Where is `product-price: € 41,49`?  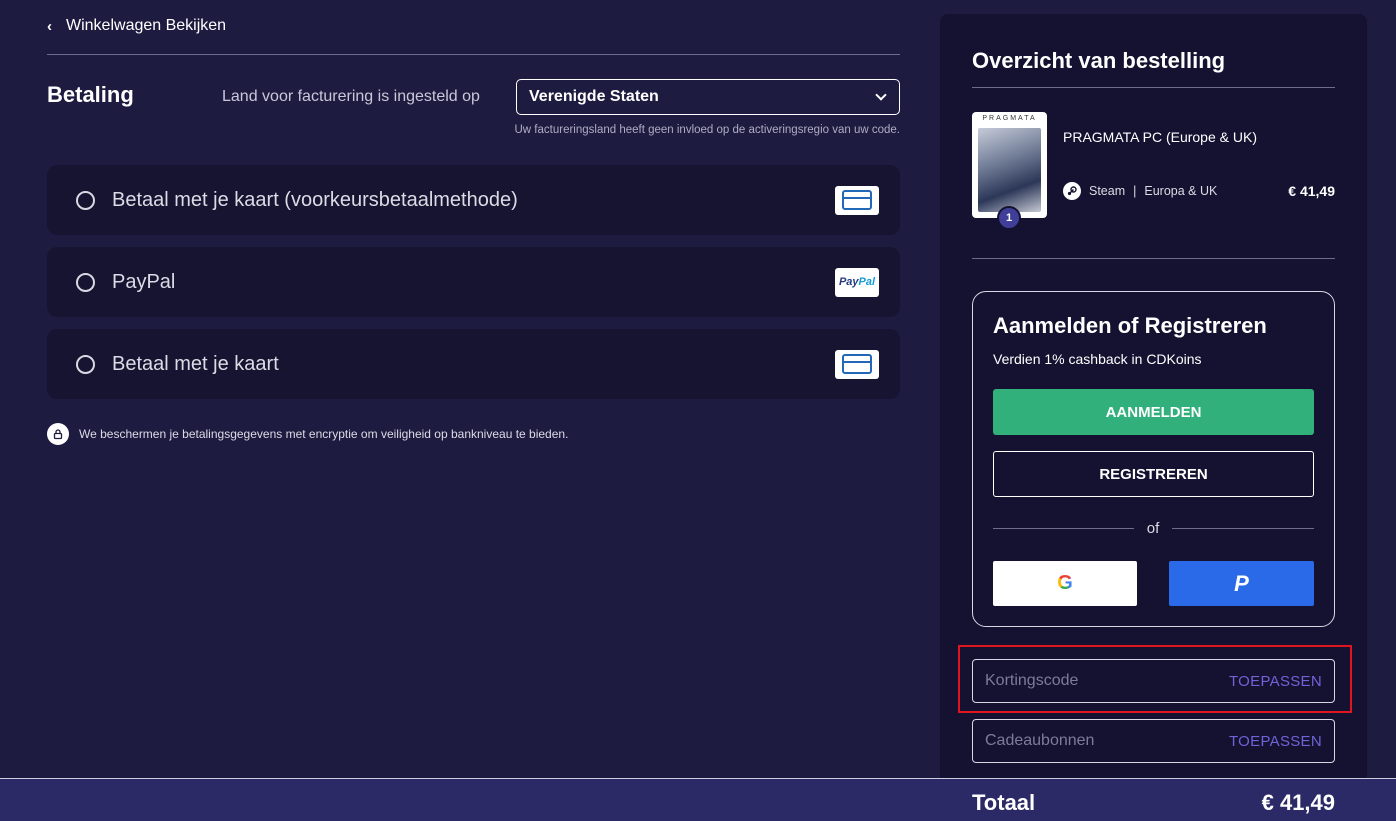
product-price: € 41,49 is located at coordinates (1311, 191).